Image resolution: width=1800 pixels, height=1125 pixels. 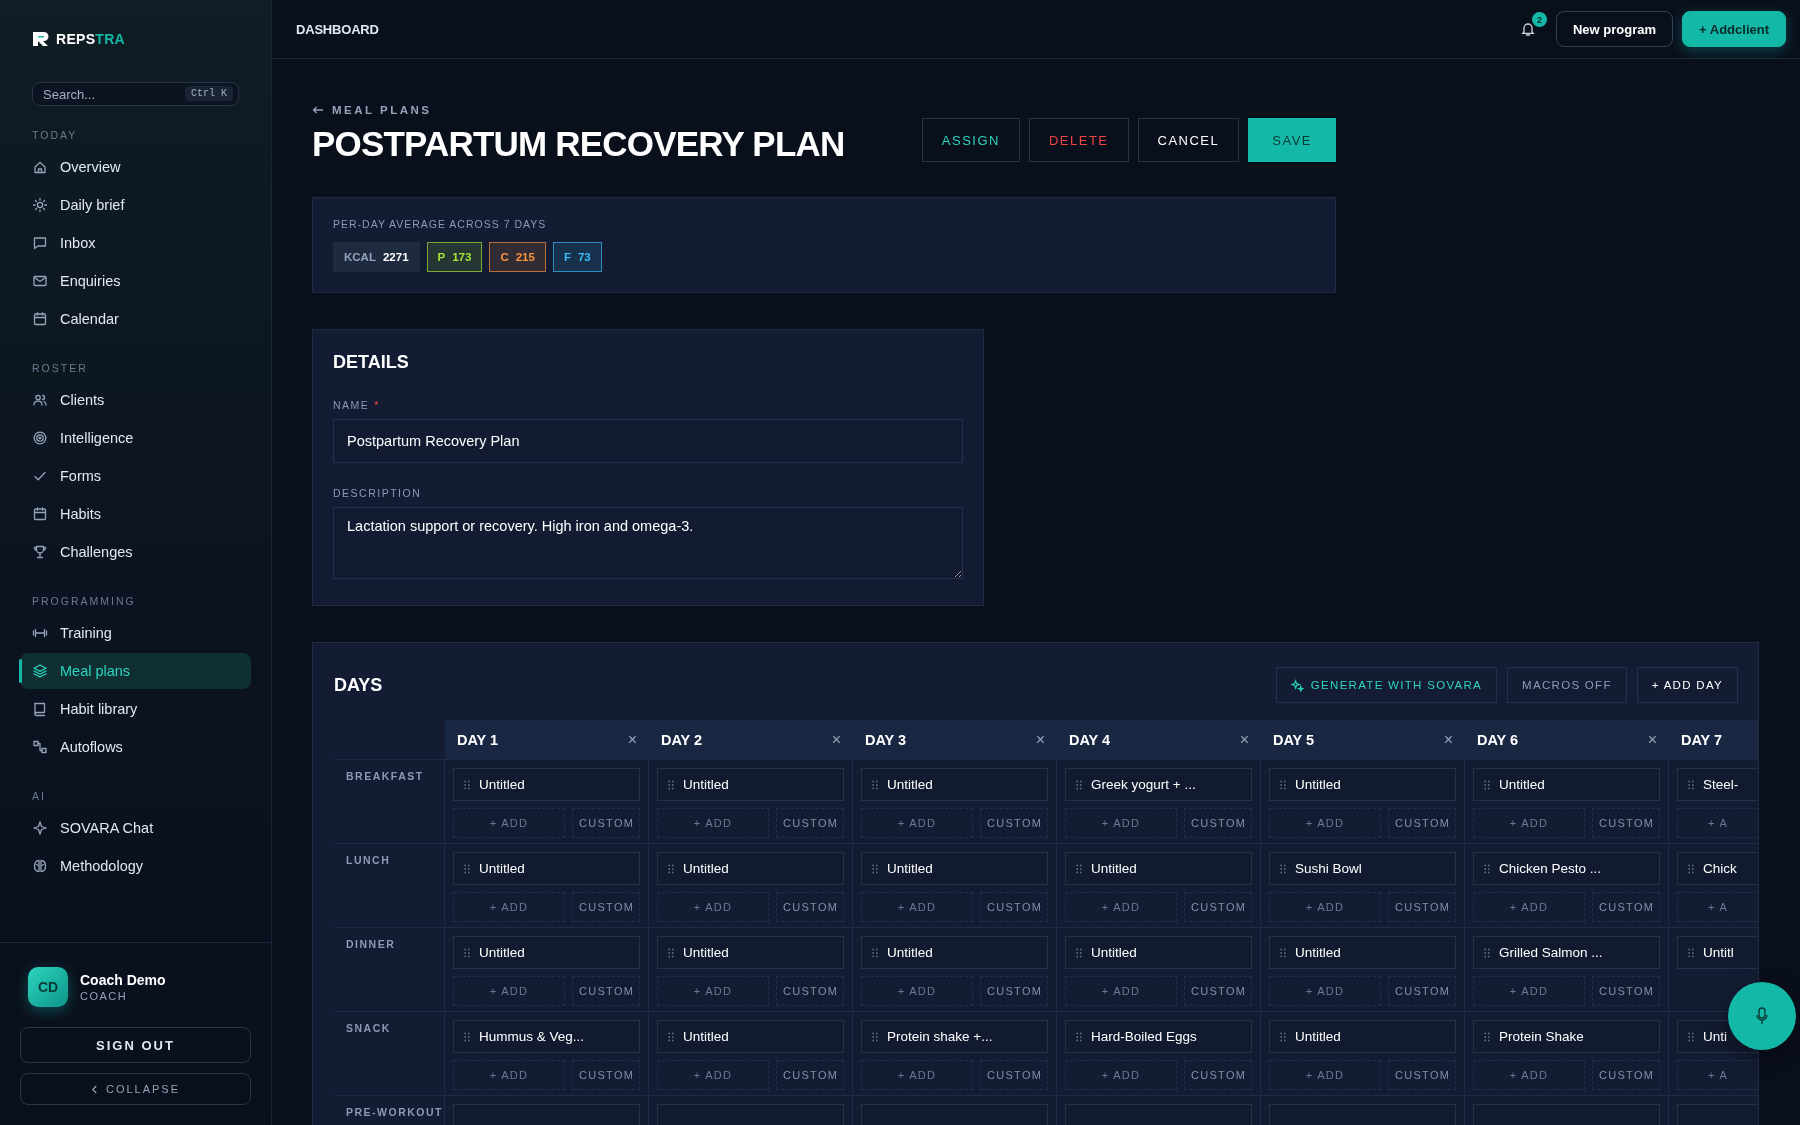 What do you see at coordinates (135, 167) in the screenshot?
I see `nav-item: Overview` at bounding box center [135, 167].